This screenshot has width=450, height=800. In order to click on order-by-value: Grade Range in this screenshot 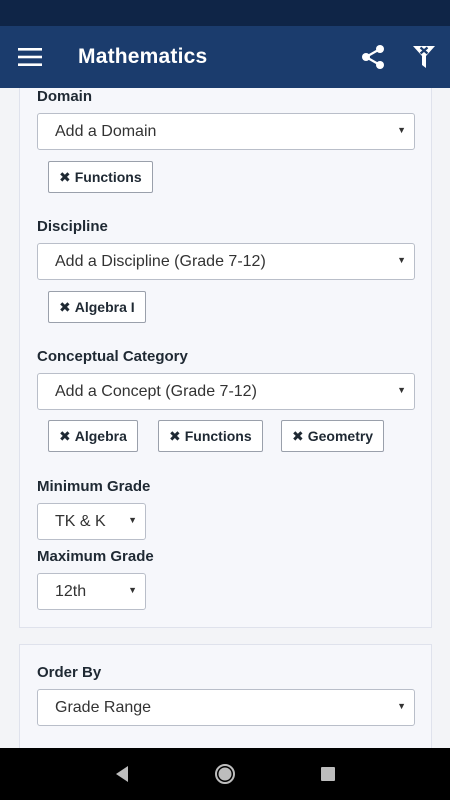, I will do `click(103, 707)`.